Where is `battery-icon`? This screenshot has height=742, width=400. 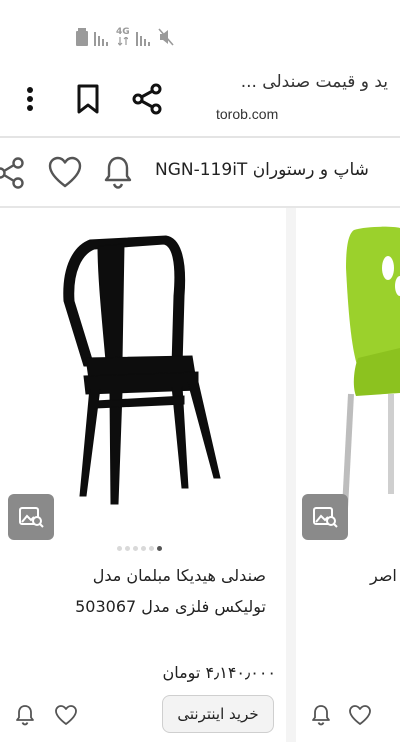
battery-icon is located at coordinates (82, 37).